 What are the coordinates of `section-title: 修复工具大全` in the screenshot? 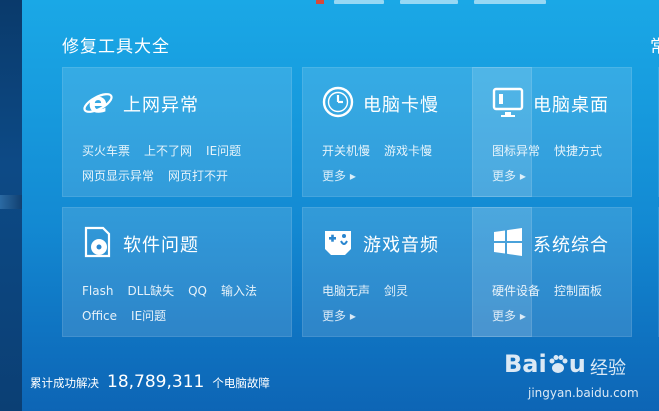 It's located at (116, 47).